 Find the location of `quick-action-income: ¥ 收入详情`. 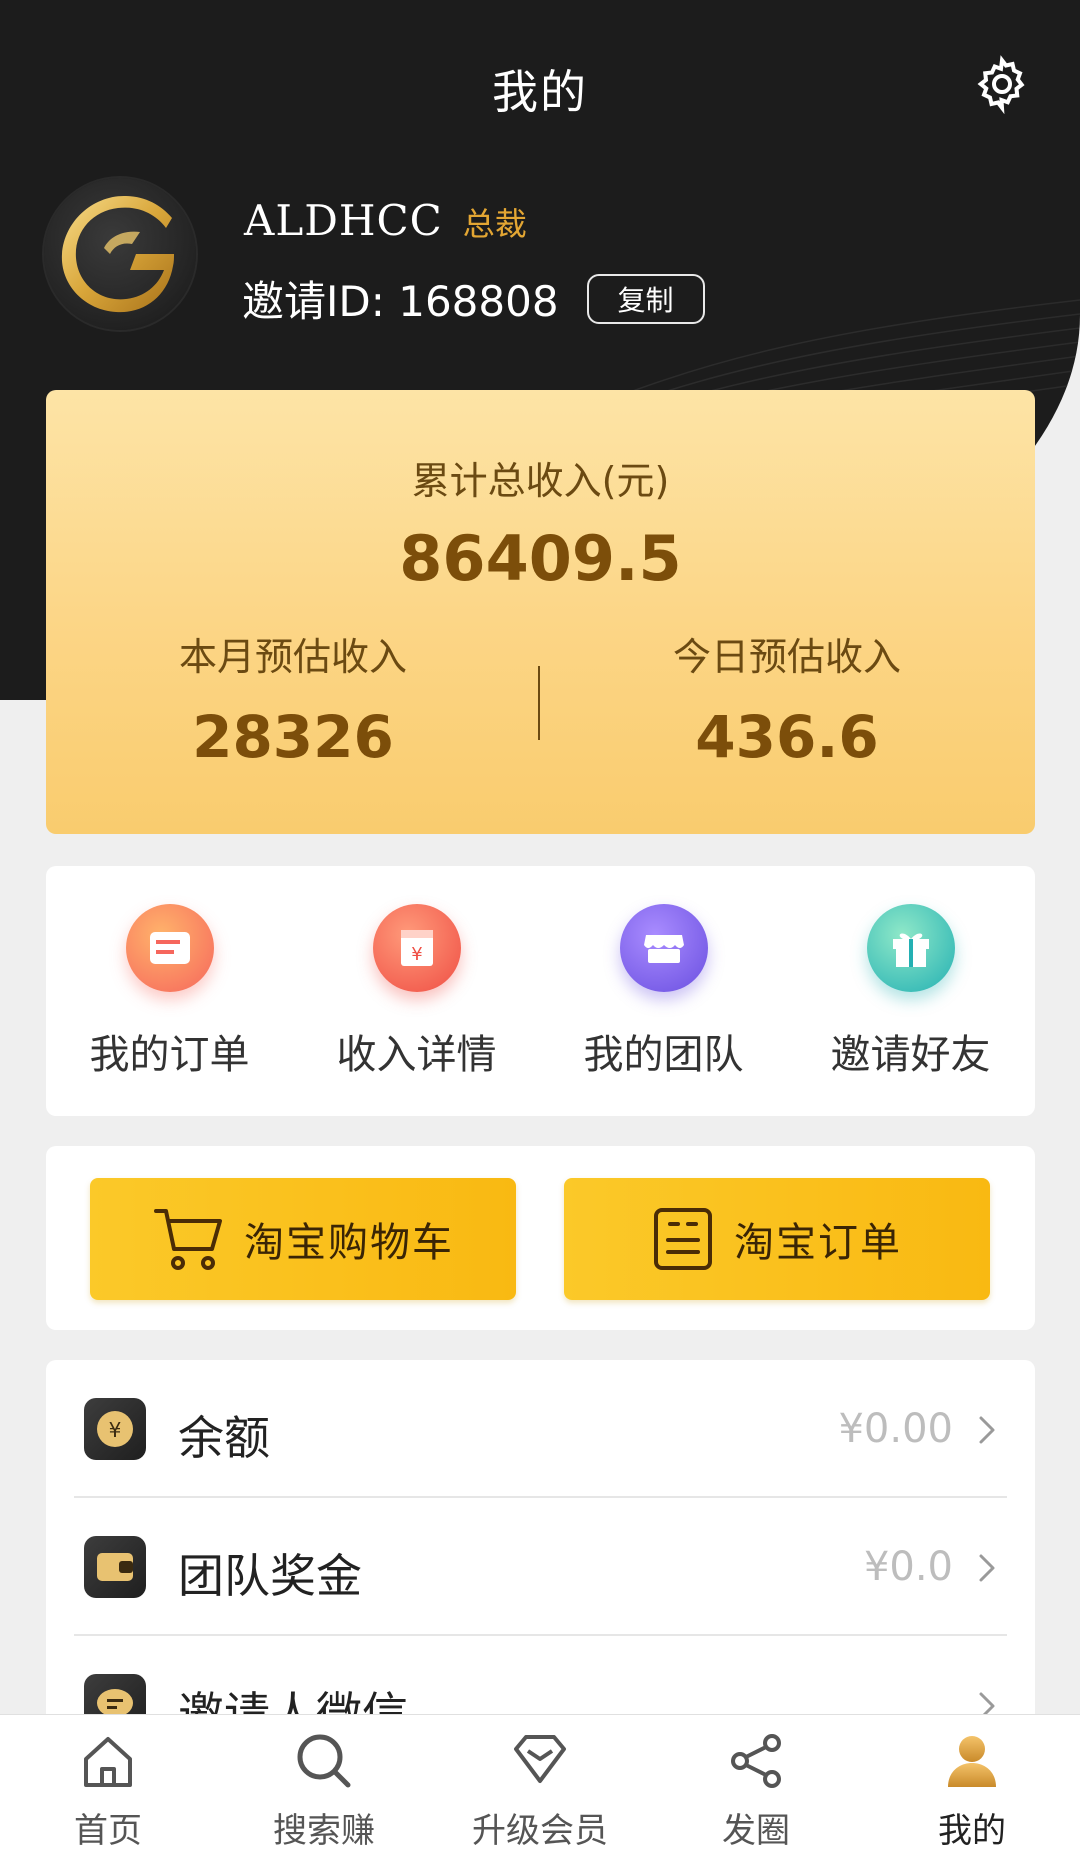

quick-action-income: ¥ 收入详情 is located at coordinates (416, 992).